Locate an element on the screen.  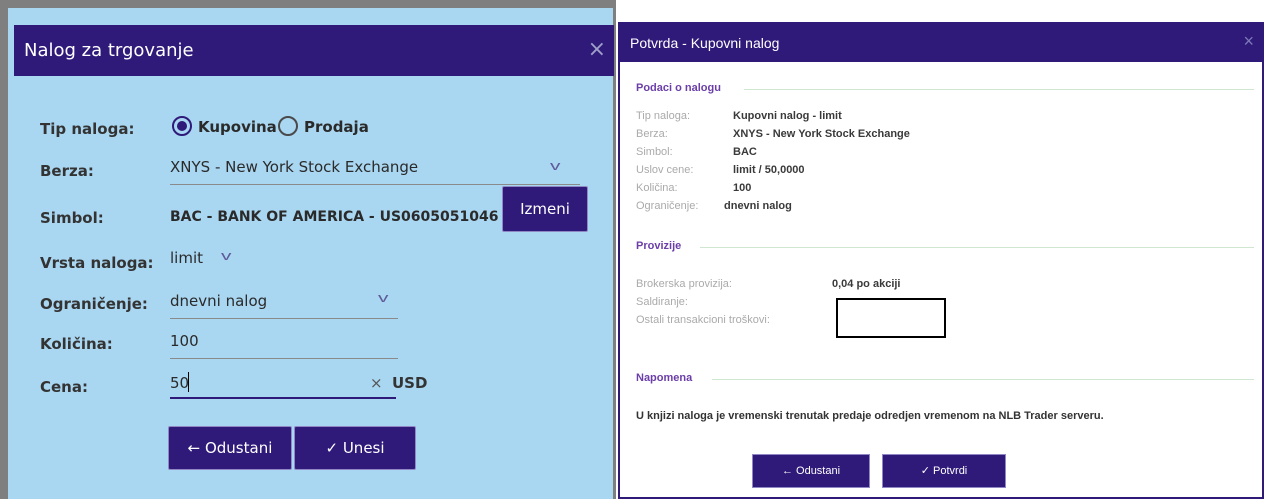
order-info-value: dnevni nalog is located at coordinates (758, 206).